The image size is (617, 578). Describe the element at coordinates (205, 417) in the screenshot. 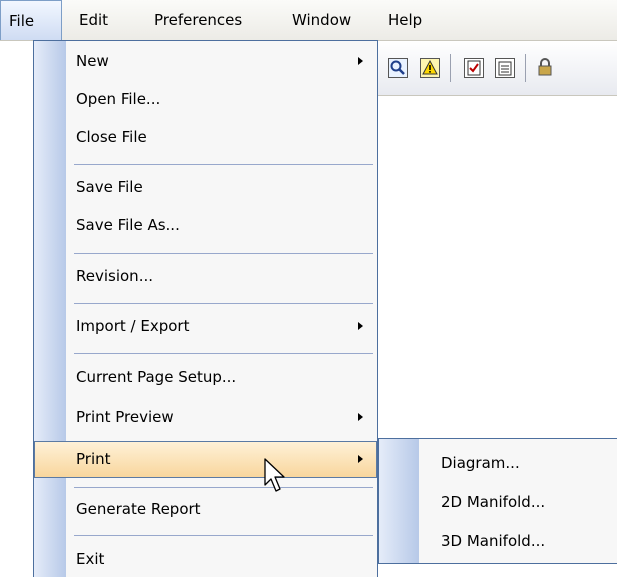

I see `menu-item-print-preview: Print Preview` at that location.